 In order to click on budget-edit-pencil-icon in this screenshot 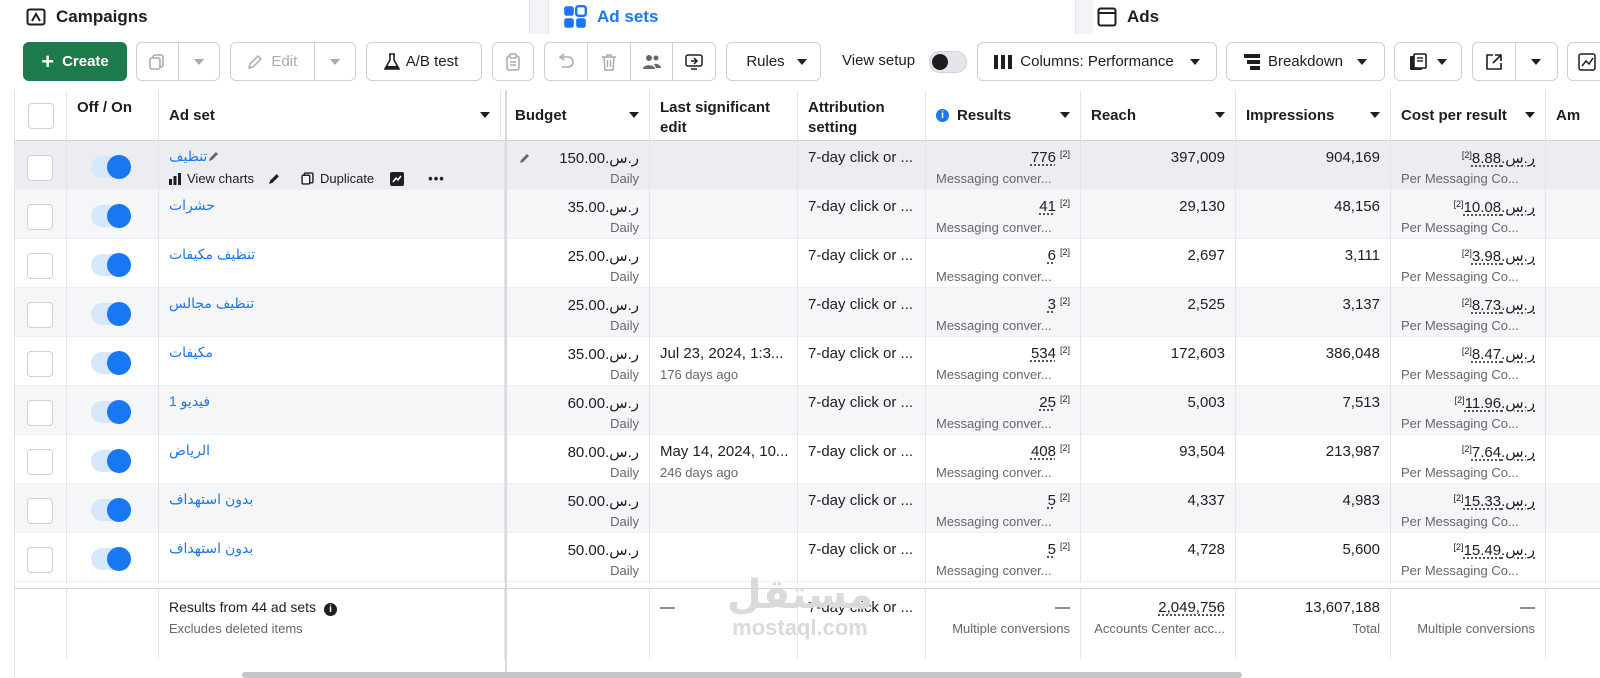, I will do `click(525, 159)`.